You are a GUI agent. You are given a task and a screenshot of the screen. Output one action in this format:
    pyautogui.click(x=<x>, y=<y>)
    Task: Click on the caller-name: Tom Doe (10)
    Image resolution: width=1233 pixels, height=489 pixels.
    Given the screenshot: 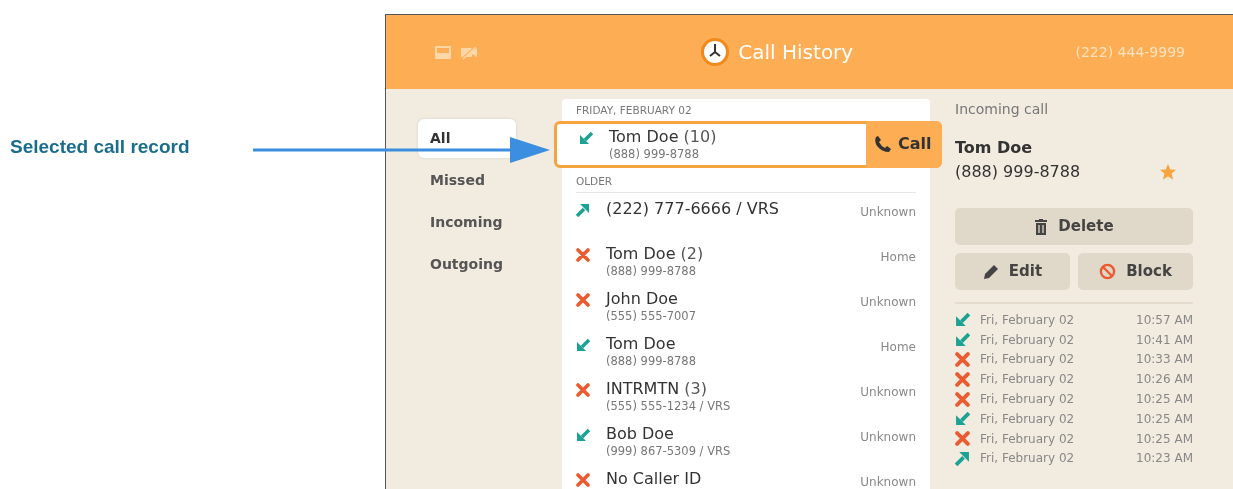 What is the action you would take?
    pyautogui.click(x=663, y=136)
    